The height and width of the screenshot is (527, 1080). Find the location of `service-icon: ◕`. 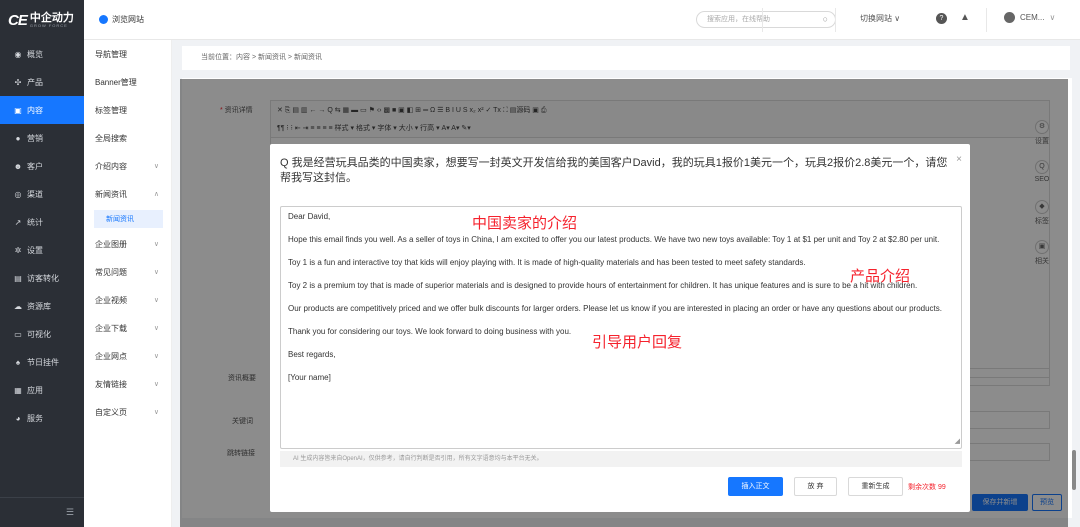

service-icon: ◕ is located at coordinates (18, 418).